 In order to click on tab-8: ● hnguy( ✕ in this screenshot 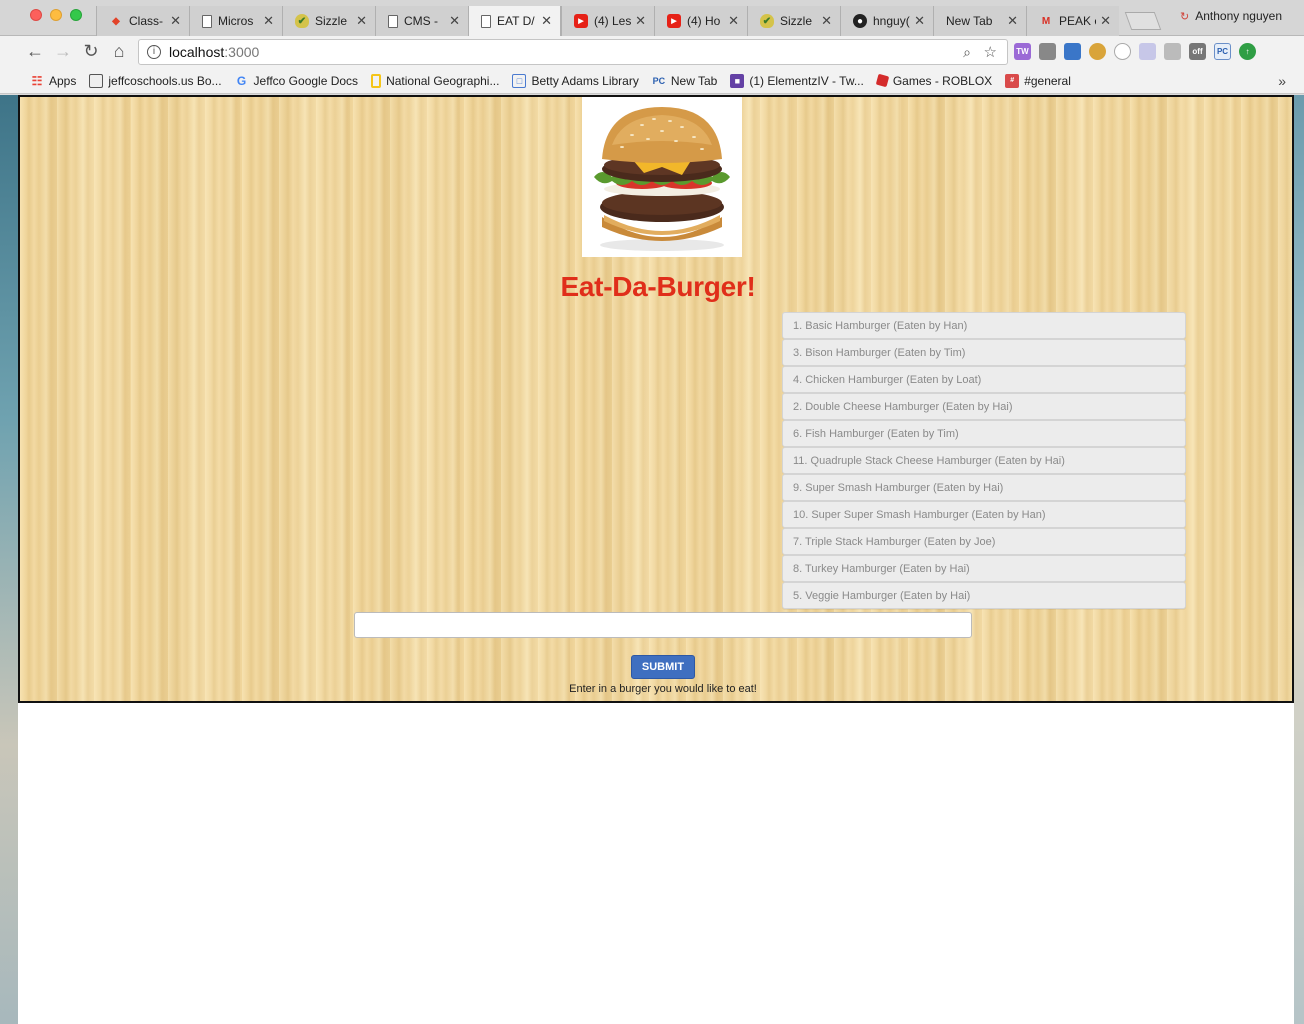, I will do `click(886, 21)`.